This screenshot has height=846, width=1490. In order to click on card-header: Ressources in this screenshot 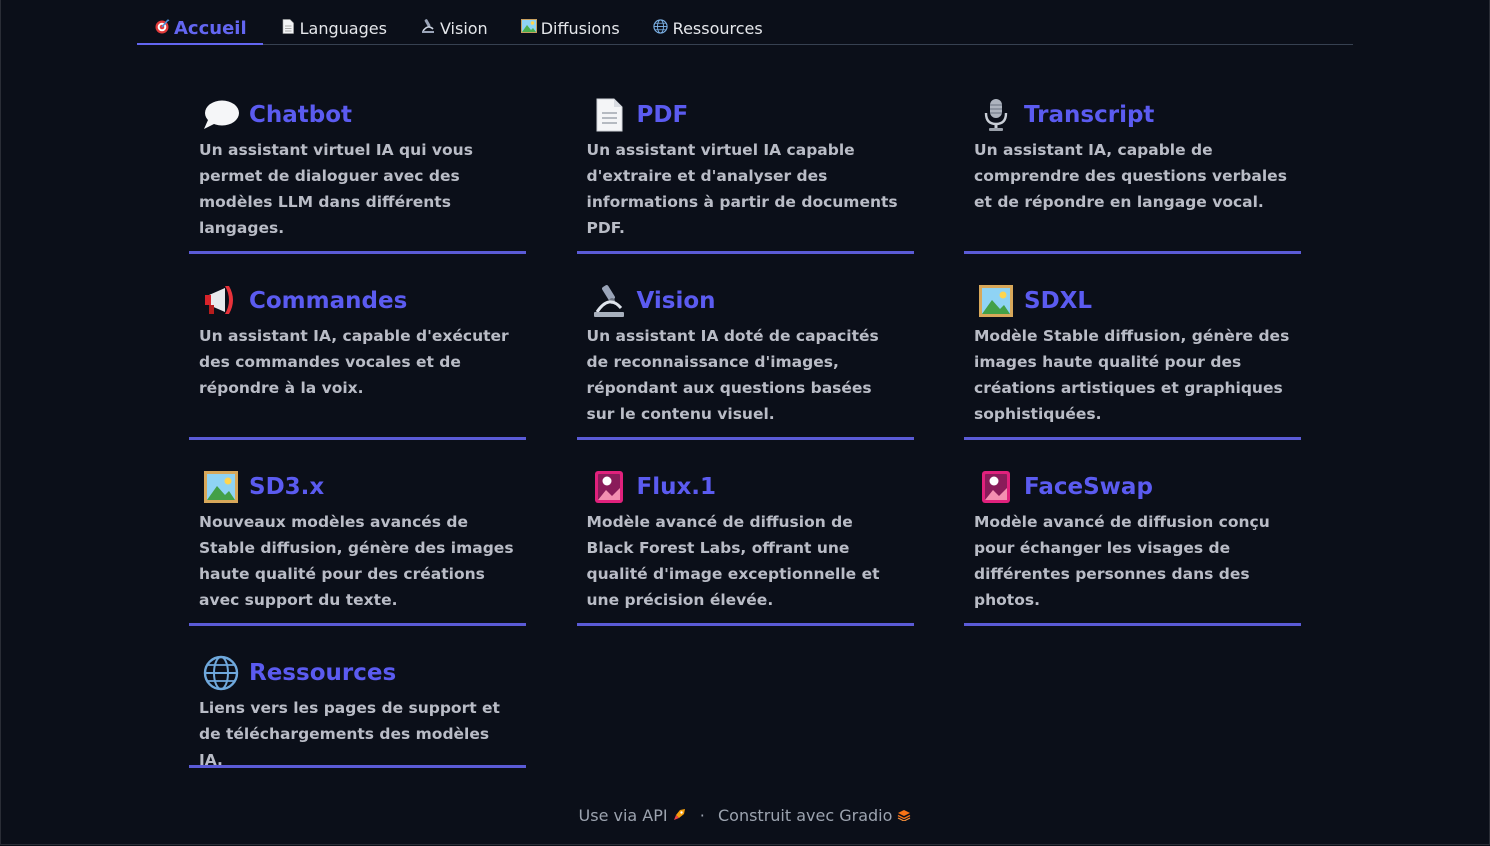, I will do `click(357, 673)`.